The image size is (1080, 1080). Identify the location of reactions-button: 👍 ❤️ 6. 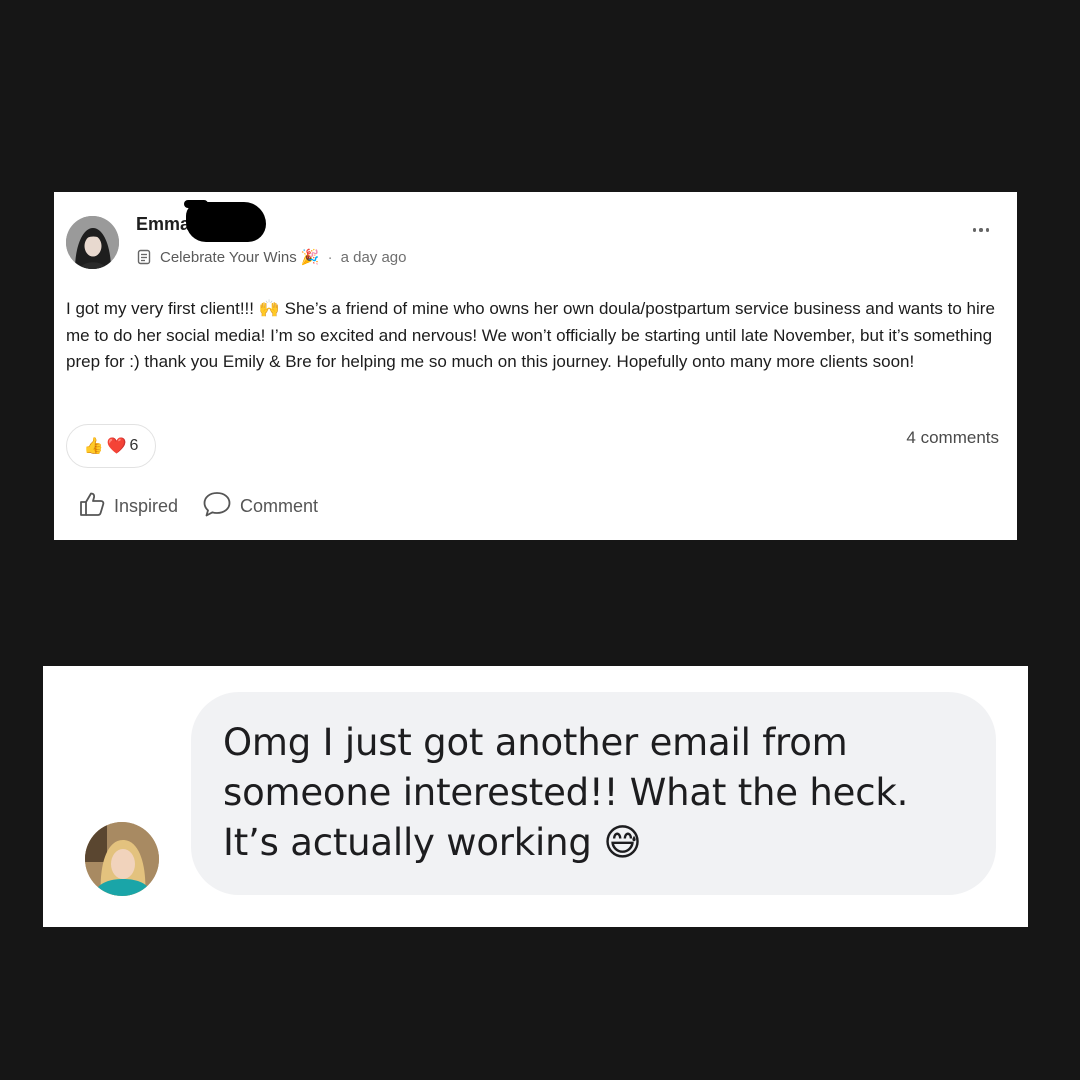
(111, 446).